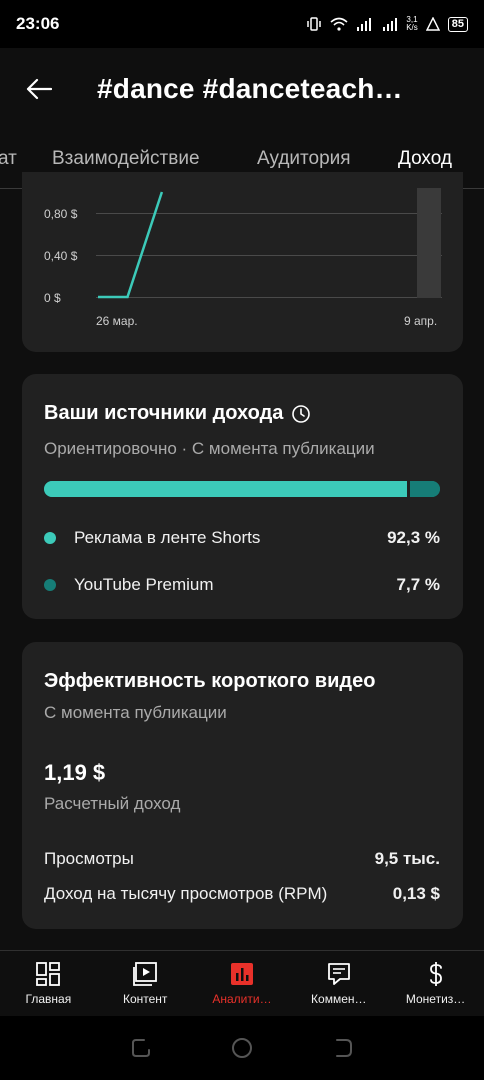  What do you see at coordinates (457, 24) in the screenshot?
I see `battery-indicator: 85` at bounding box center [457, 24].